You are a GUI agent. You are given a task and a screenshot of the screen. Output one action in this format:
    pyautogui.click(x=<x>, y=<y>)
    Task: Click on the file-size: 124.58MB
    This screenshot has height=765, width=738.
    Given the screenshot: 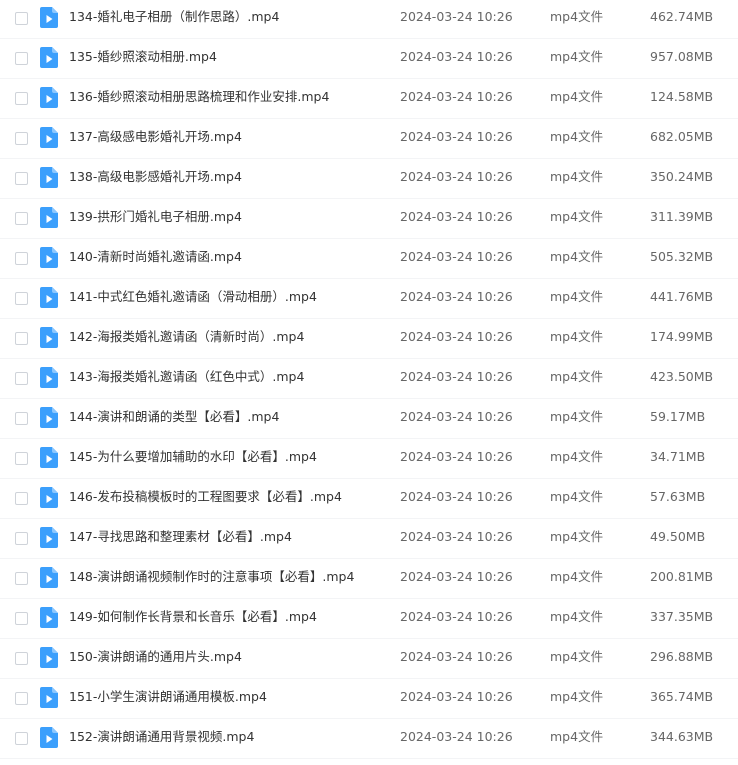 What is the action you would take?
    pyautogui.click(x=682, y=96)
    